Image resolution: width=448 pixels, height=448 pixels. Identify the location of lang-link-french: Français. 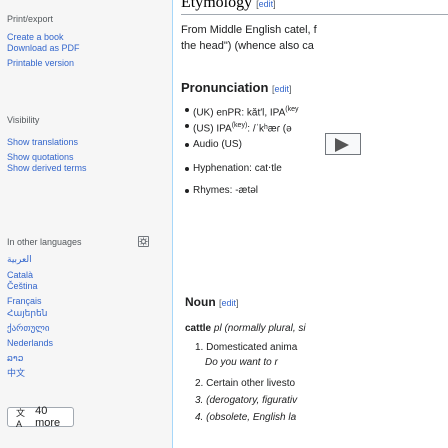
(24, 301).